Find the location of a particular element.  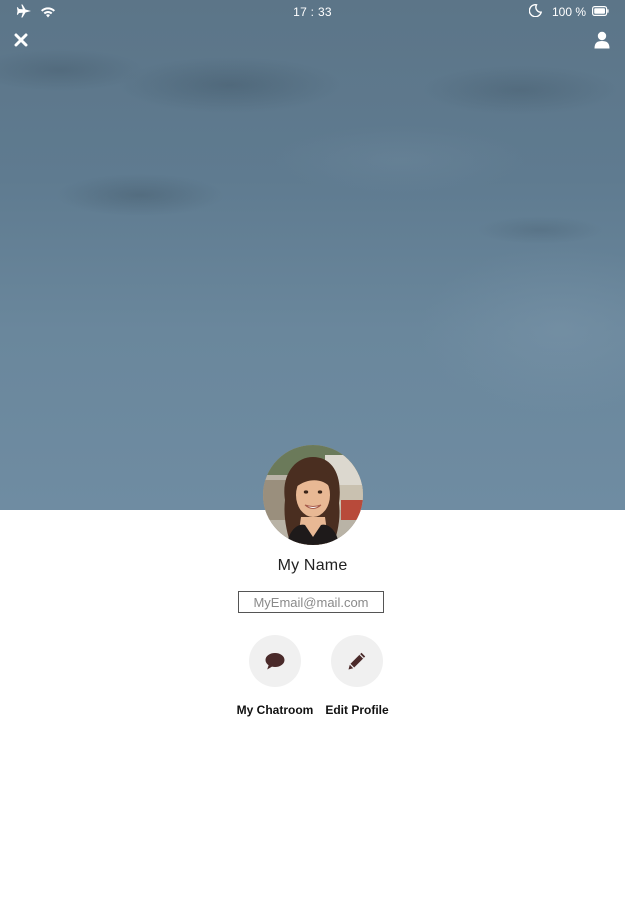

chat-bubble-icon is located at coordinates (275, 661).